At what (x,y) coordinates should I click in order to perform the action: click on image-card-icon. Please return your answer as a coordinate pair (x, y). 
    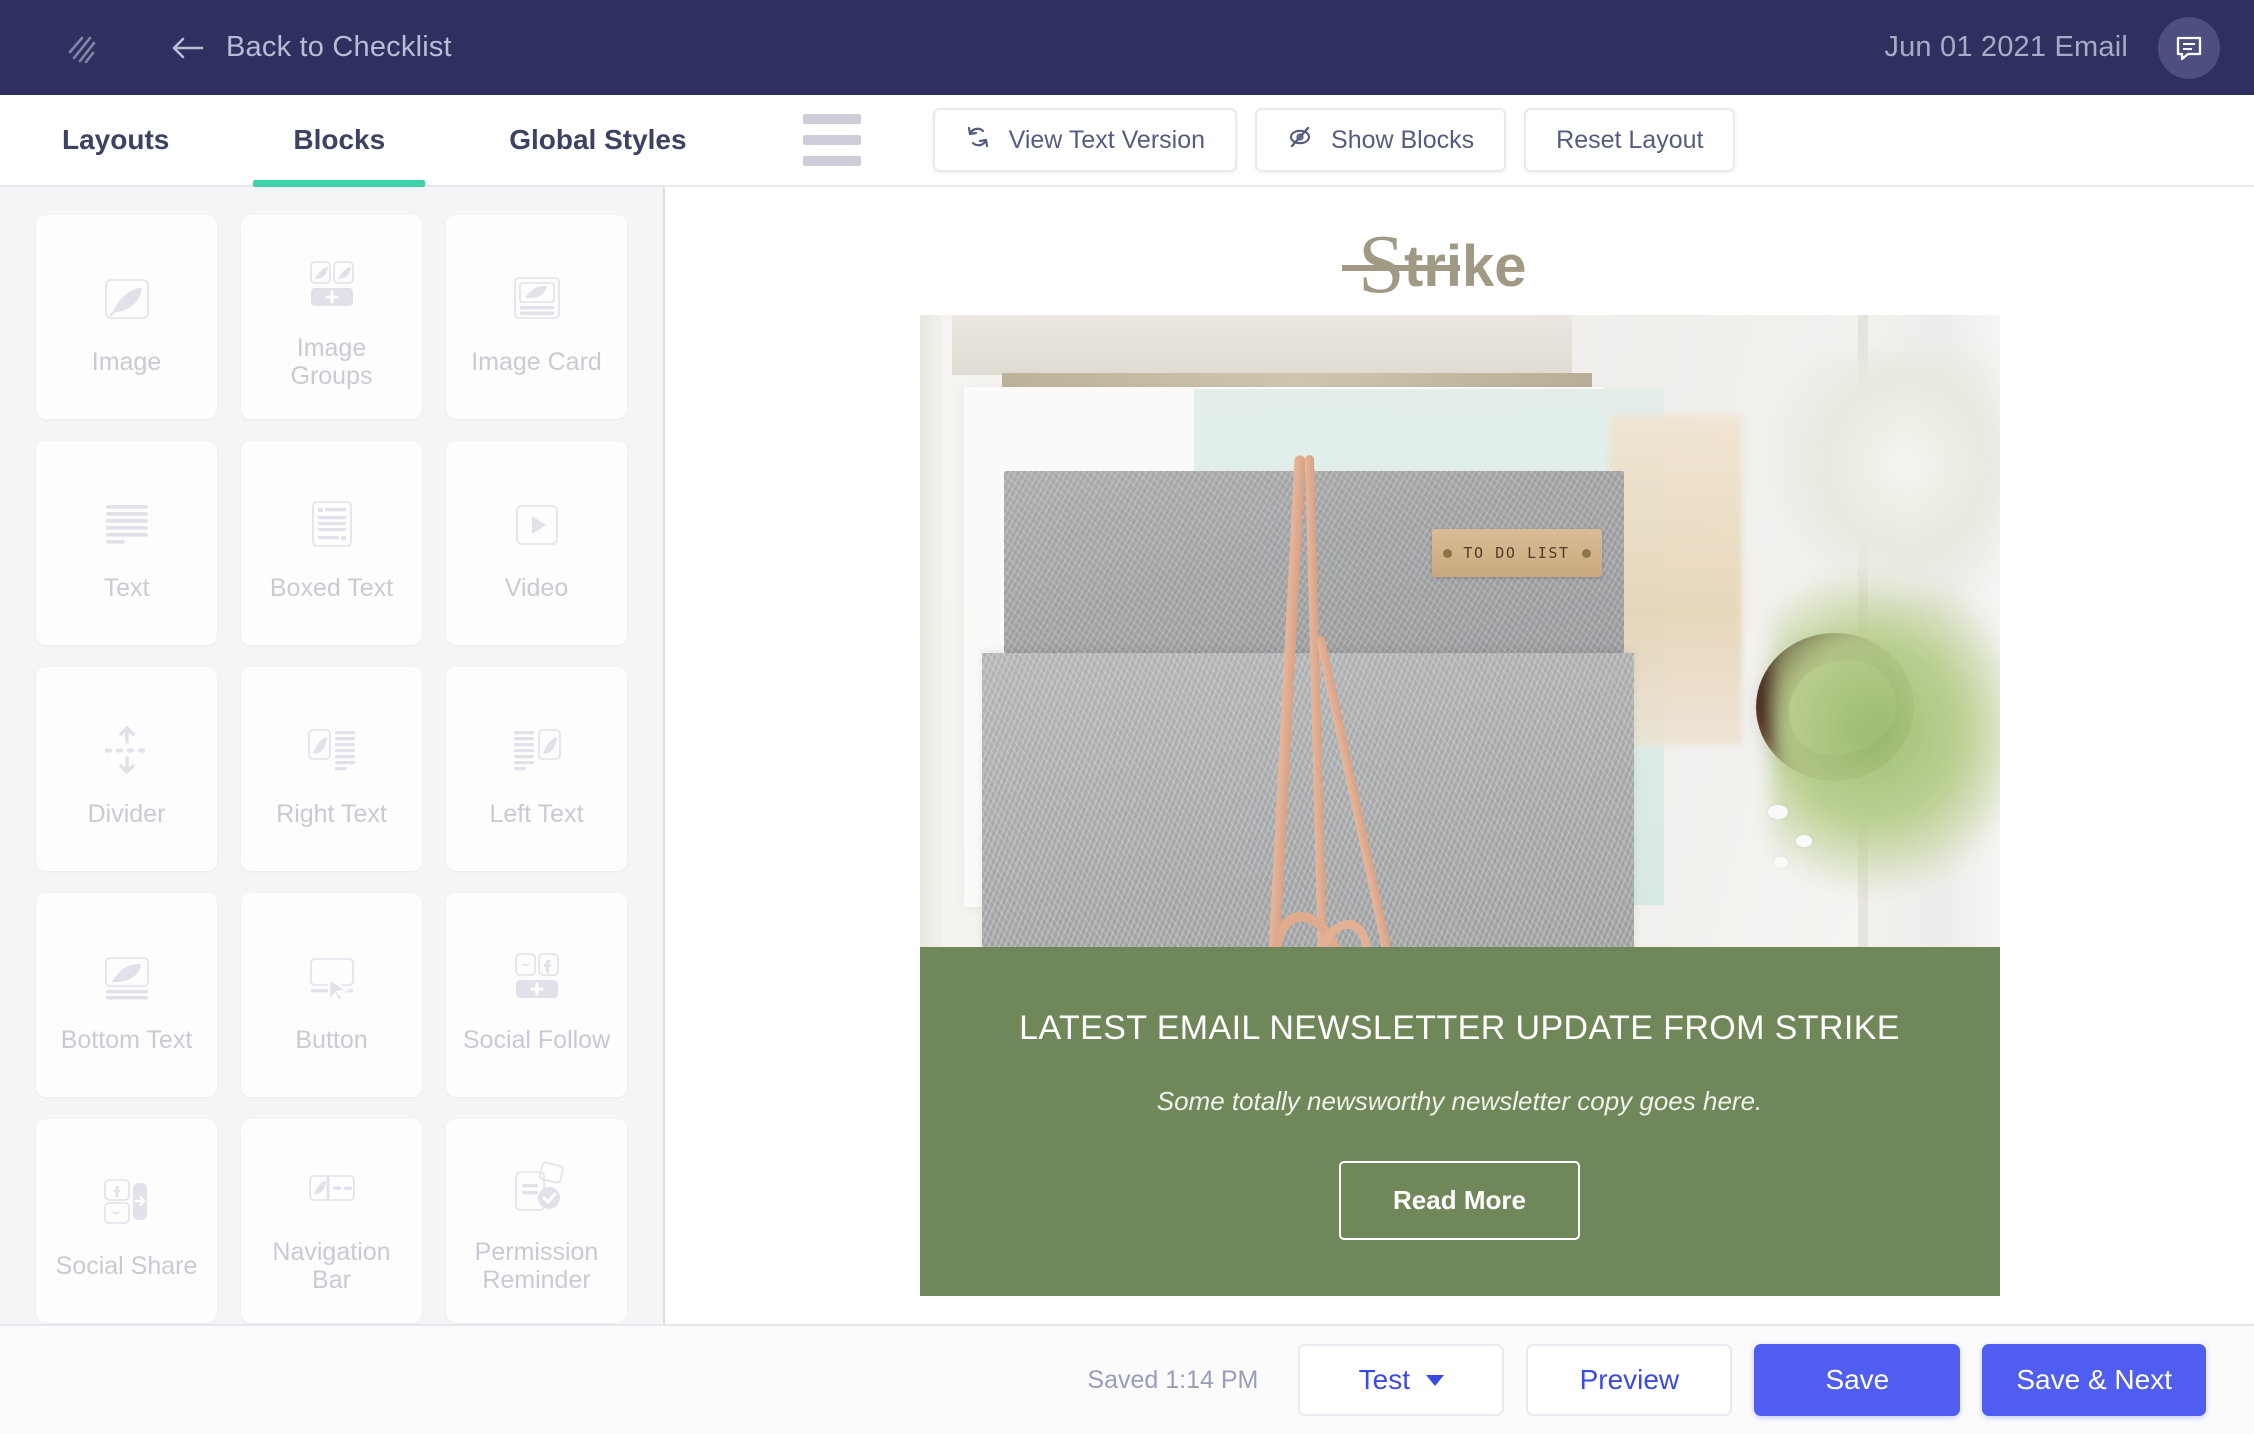
    Looking at the image, I should click on (537, 298).